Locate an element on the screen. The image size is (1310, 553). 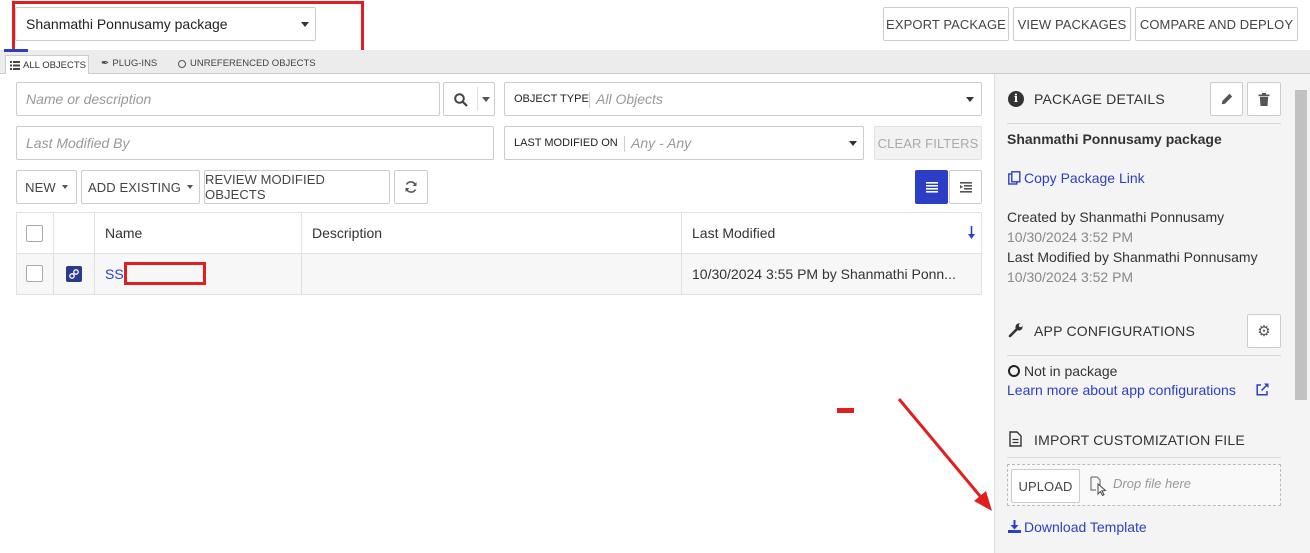
compare-deploy-label: COMPARE AND DEPLOY is located at coordinates (1216, 24).